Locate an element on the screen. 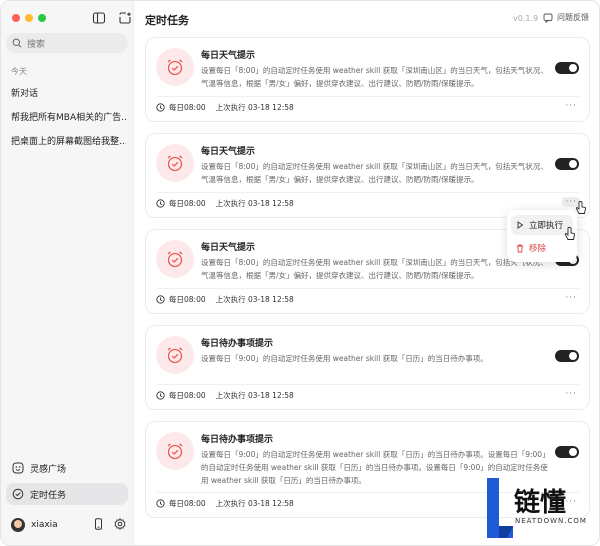 The image size is (600, 546). phone-icon is located at coordinates (98, 524).